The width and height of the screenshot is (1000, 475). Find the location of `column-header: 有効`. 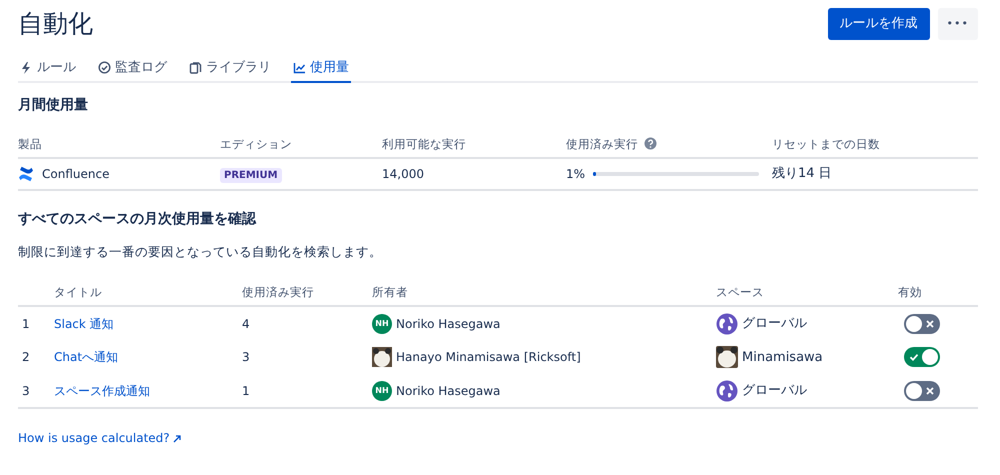

column-header: 有効 is located at coordinates (910, 292).